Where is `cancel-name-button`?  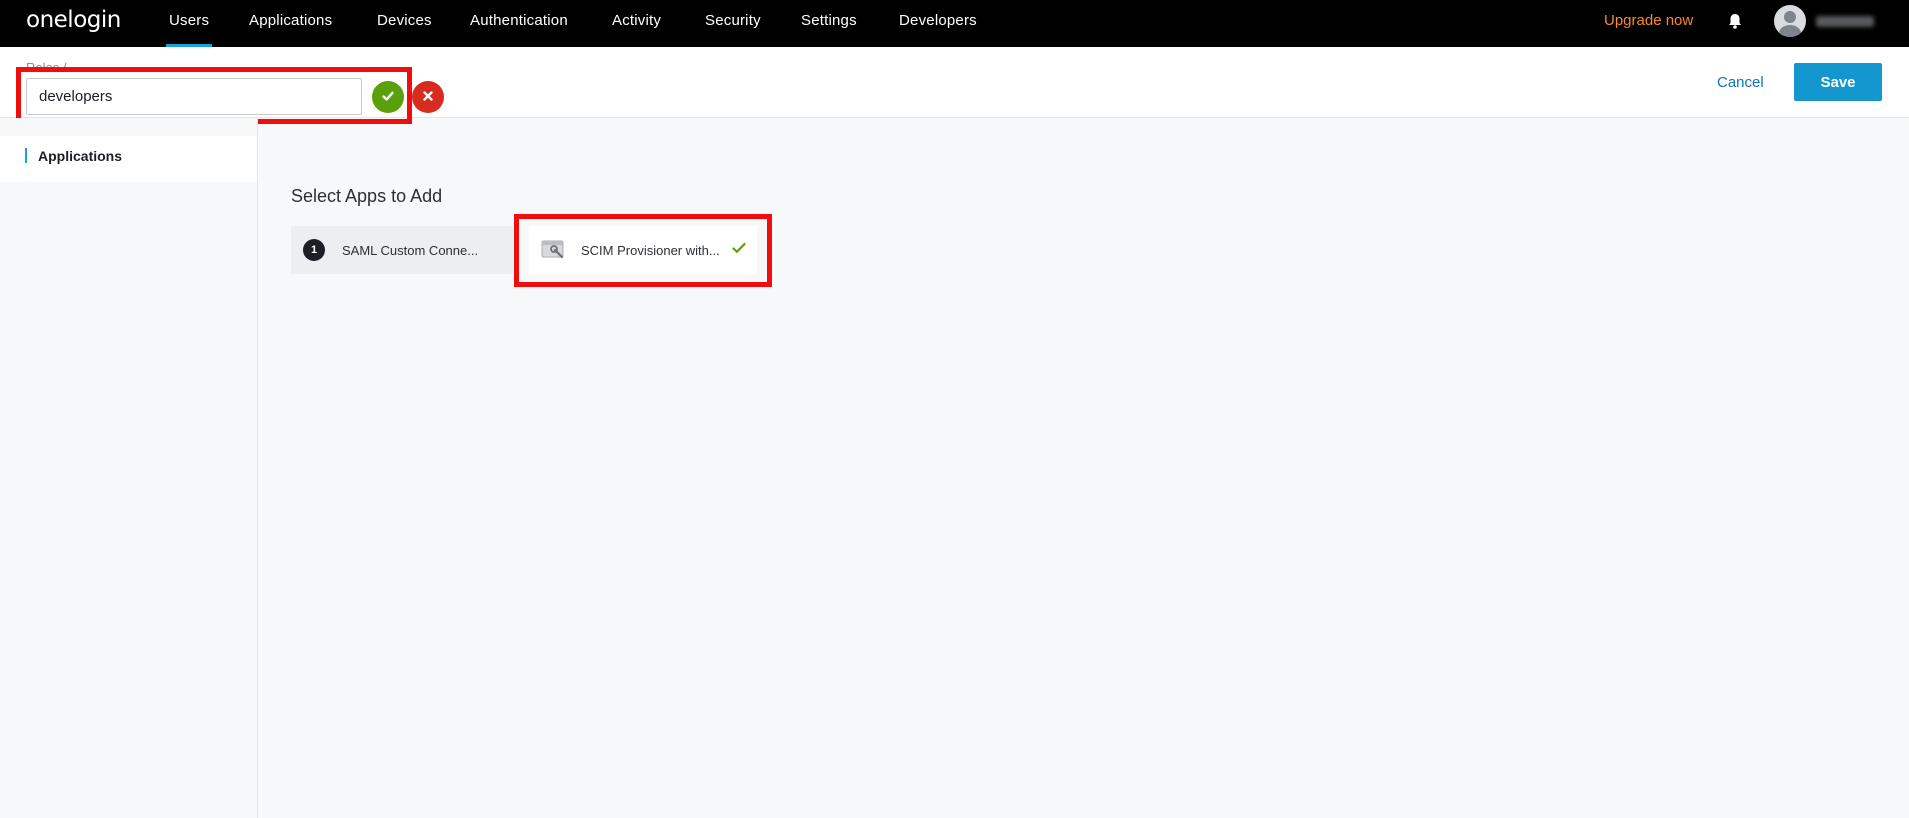 cancel-name-button is located at coordinates (428, 97).